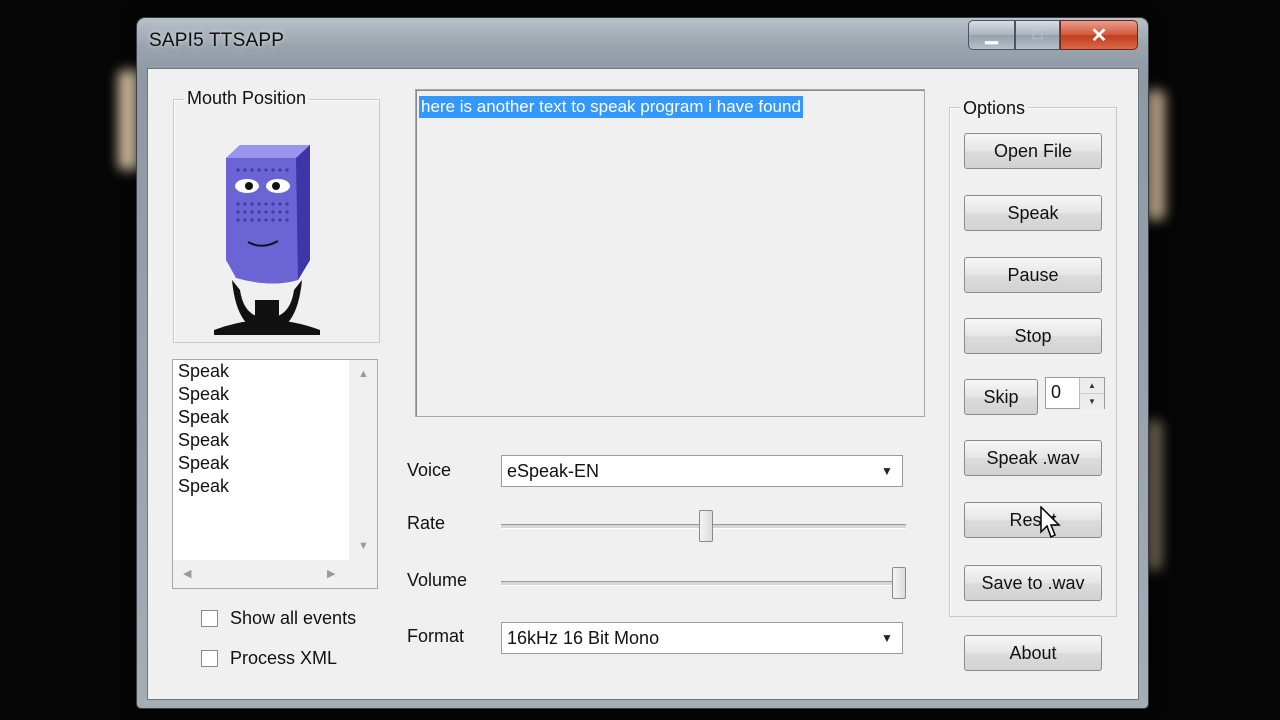 The image size is (1280, 720). I want to click on options-label: Options, so click(994, 108).